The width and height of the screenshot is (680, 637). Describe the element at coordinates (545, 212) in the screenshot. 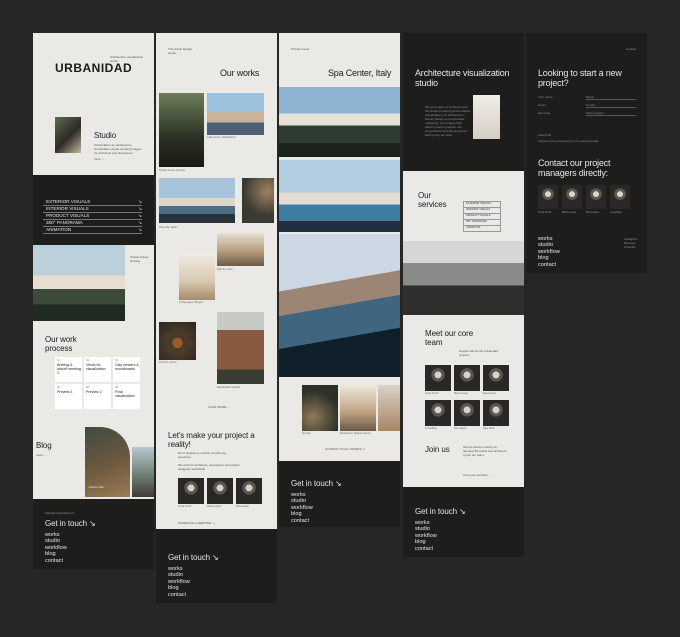

I see `manager-name: Anna Smith` at that location.